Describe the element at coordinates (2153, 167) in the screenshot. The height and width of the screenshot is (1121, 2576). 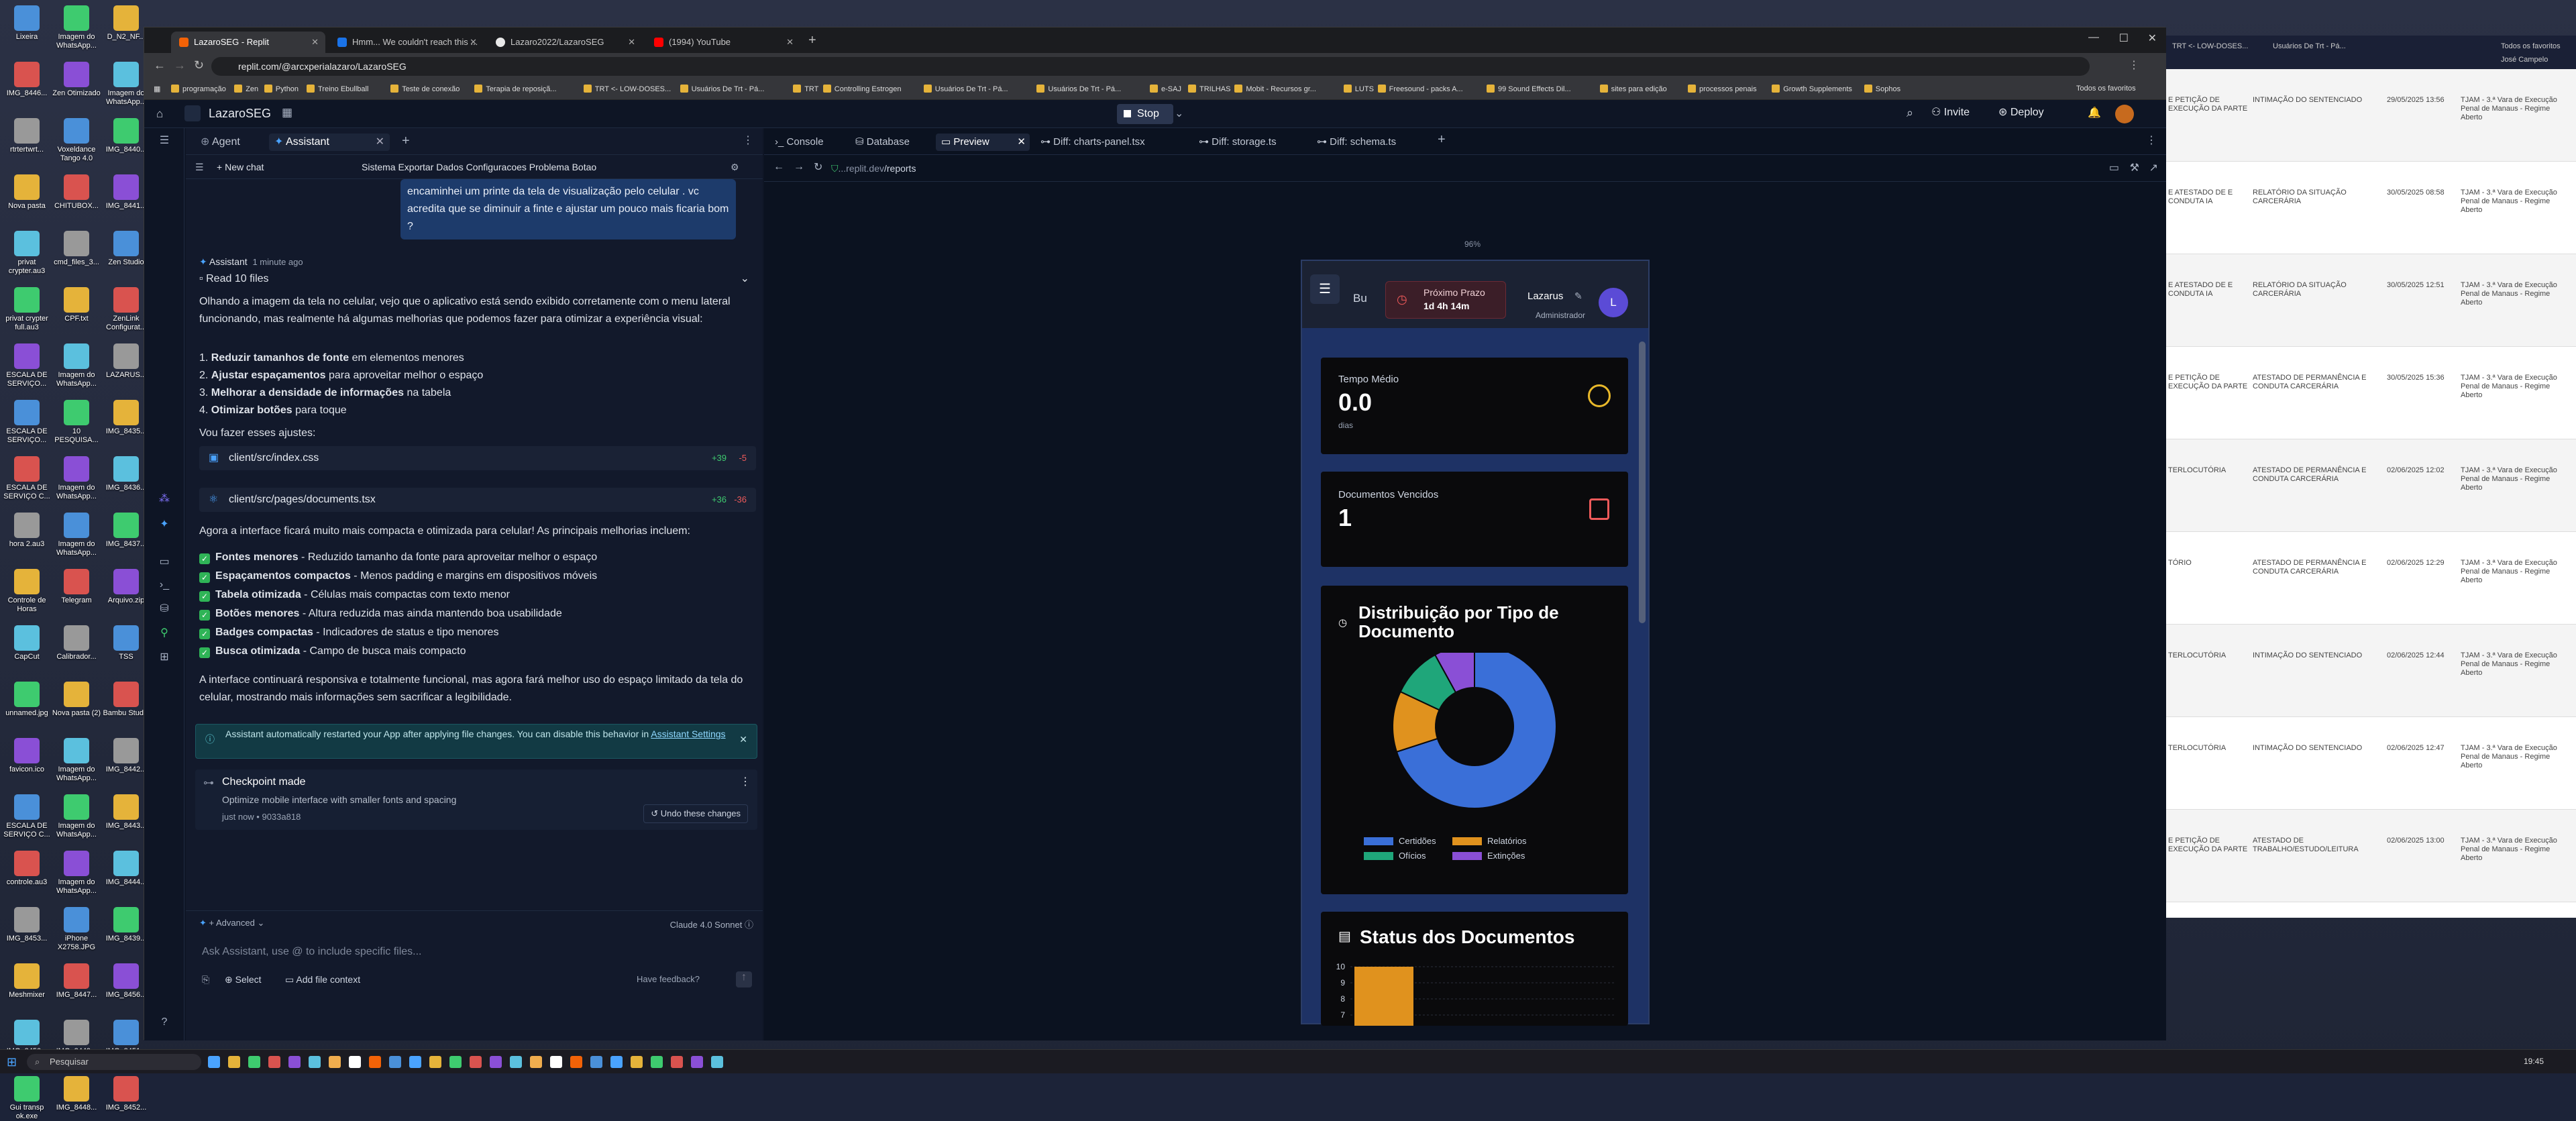
I see `open-new-tab-icon: ↗` at that location.